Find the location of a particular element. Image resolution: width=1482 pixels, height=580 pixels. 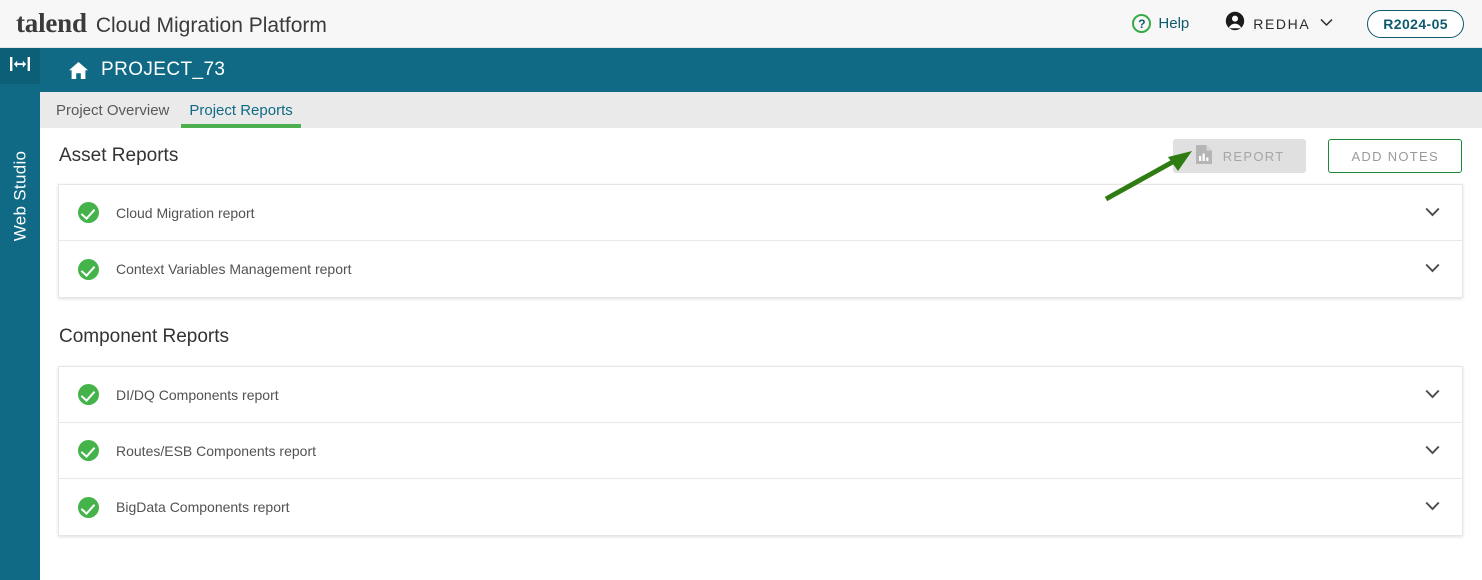

tab-bar: Project Overview Project Reports is located at coordinates (761, 110).